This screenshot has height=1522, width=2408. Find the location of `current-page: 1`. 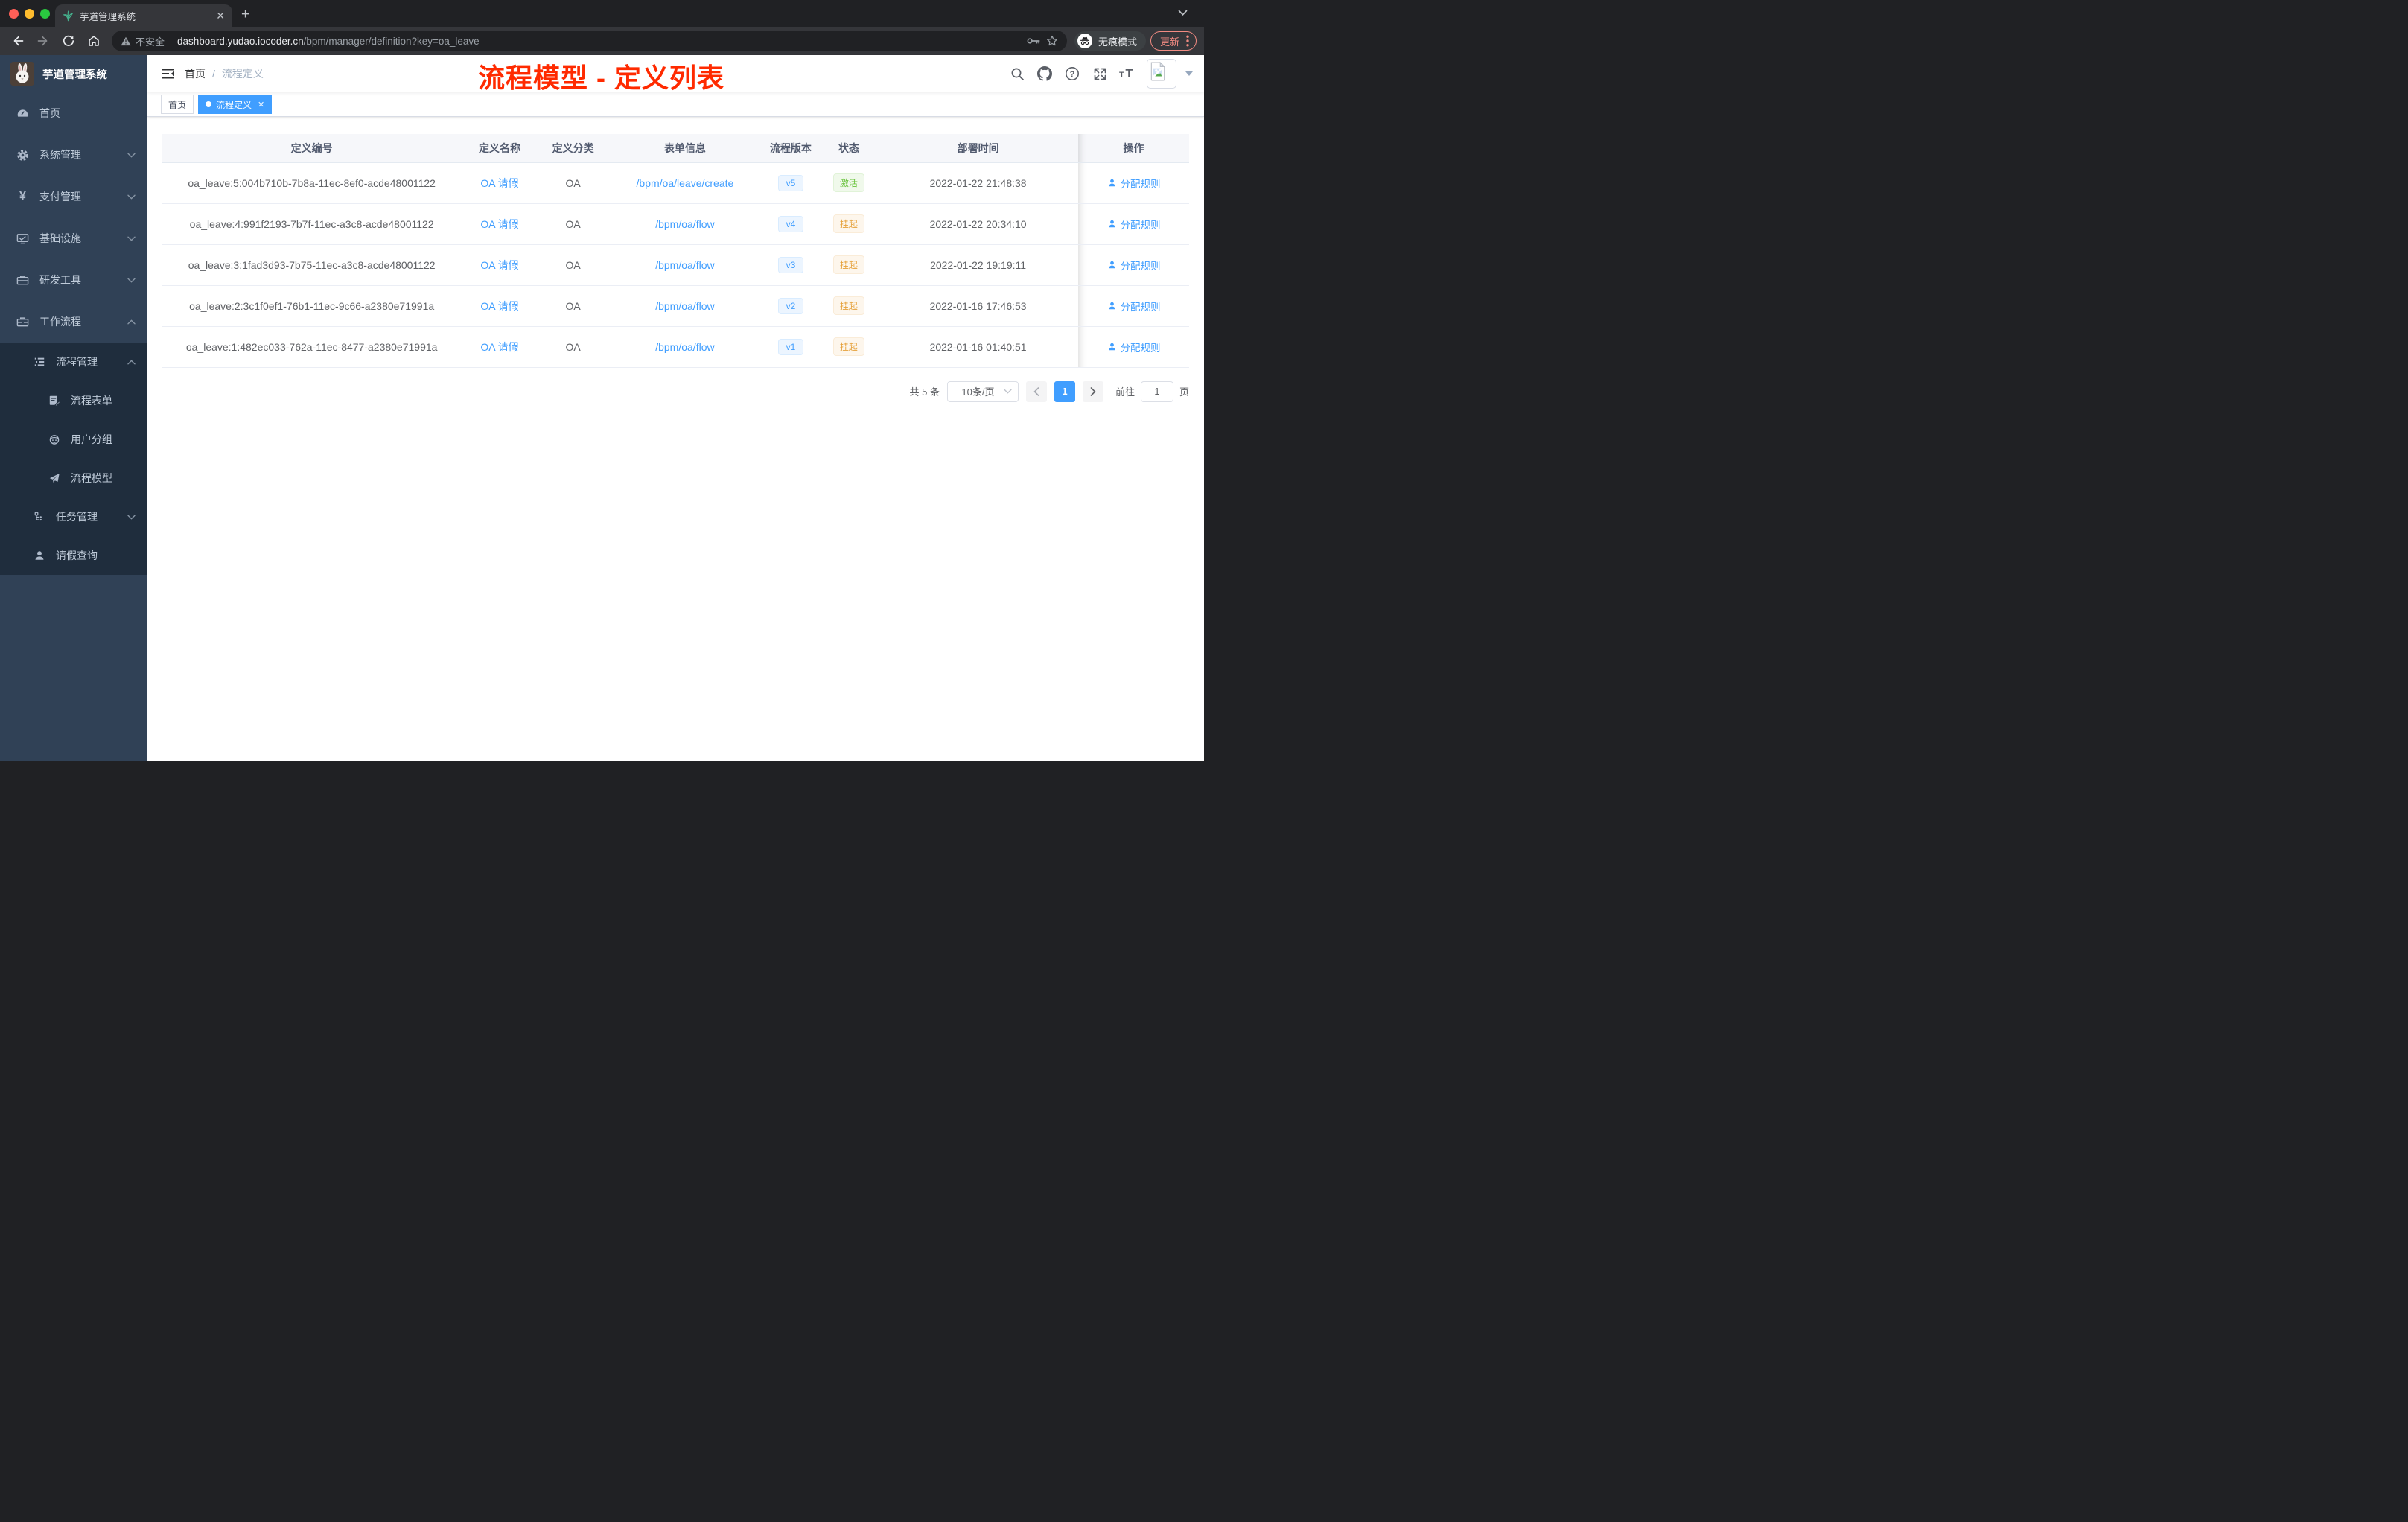

current-page: 1 is located at coordinates (1064, 391).